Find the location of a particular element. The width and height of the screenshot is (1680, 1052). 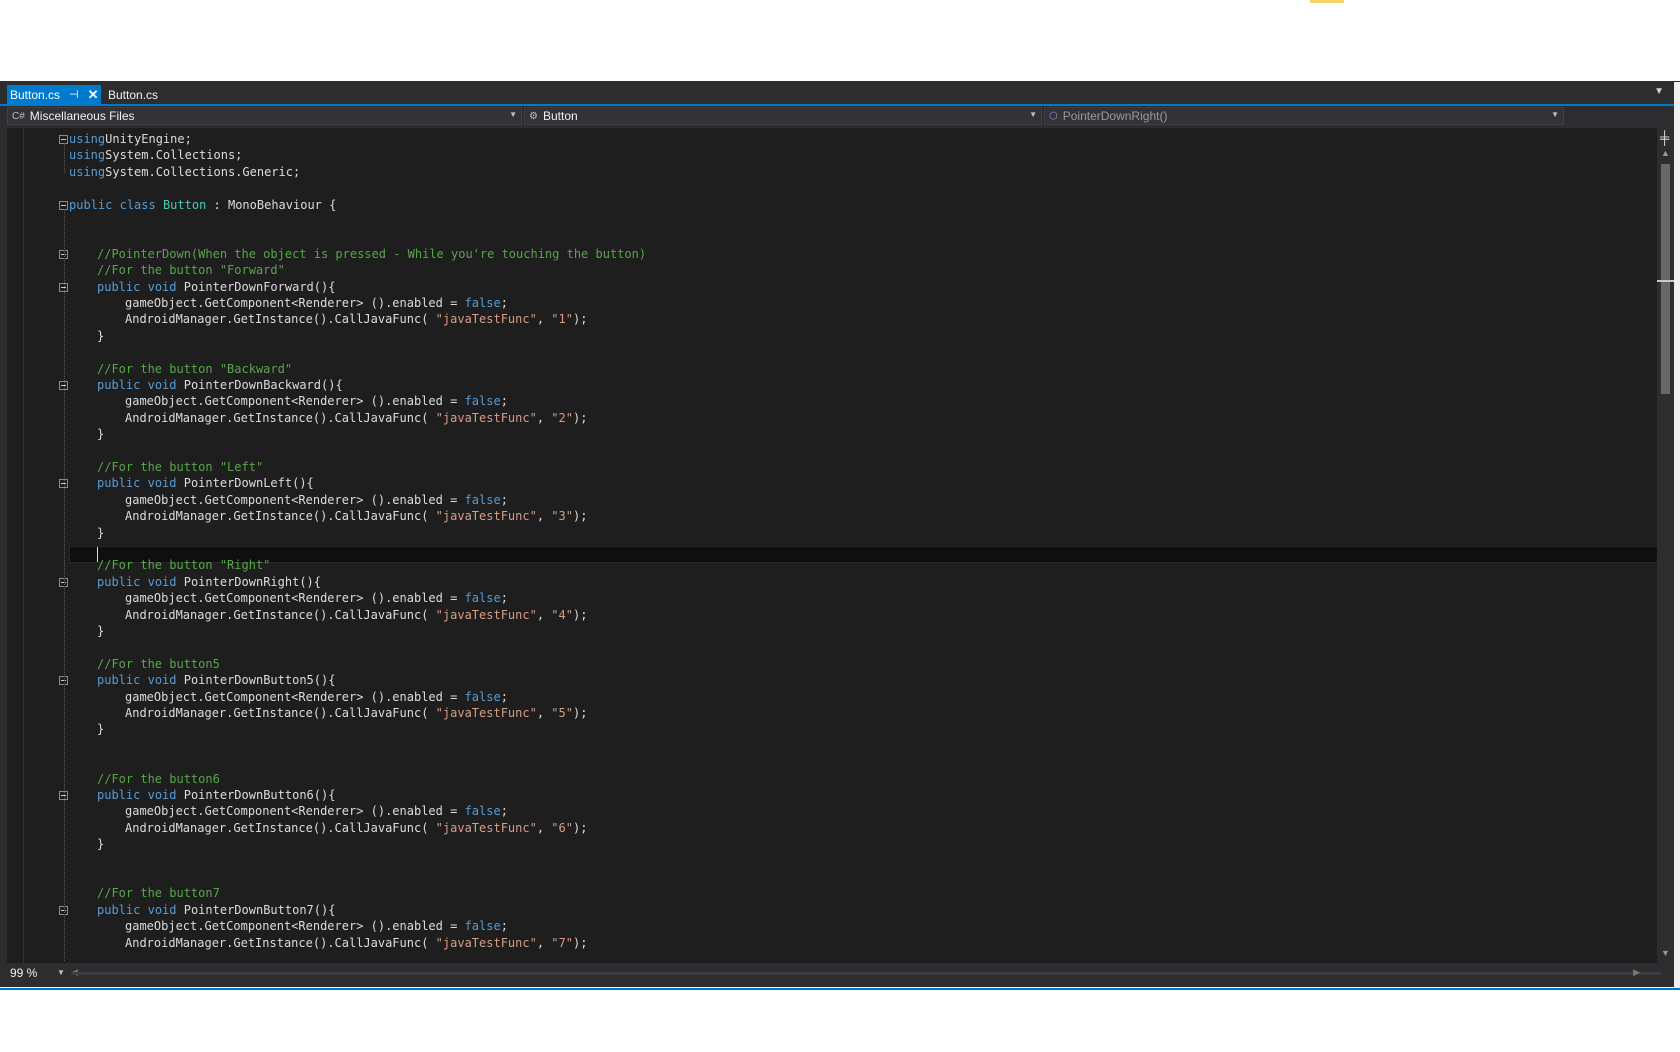

tab-button-cs: Button.cs is located at coordinates (133, 94).